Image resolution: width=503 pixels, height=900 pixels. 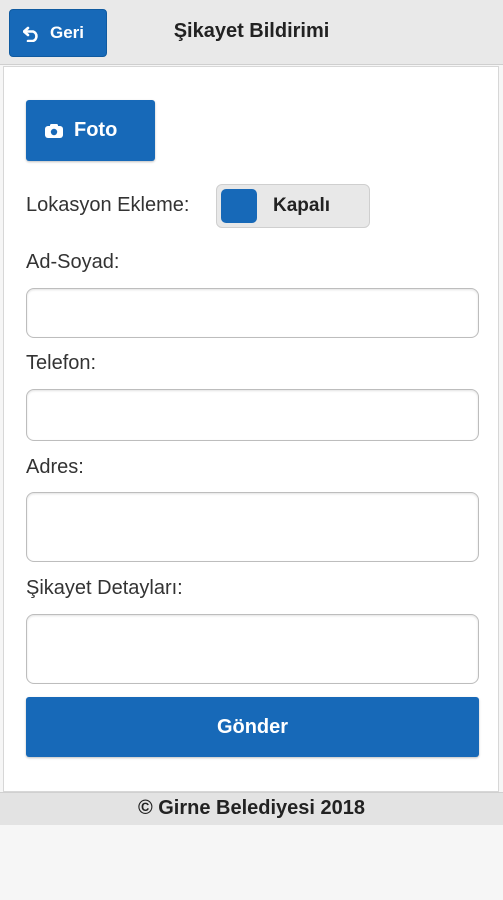 I want to click on camera-icon, so click(x=54, y=130).